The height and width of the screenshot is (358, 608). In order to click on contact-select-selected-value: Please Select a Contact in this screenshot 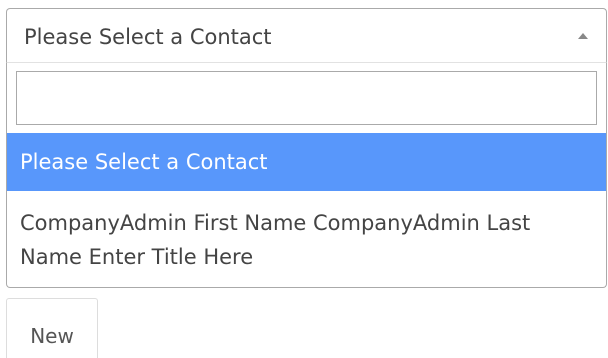, I will do `click(148, 37)`.